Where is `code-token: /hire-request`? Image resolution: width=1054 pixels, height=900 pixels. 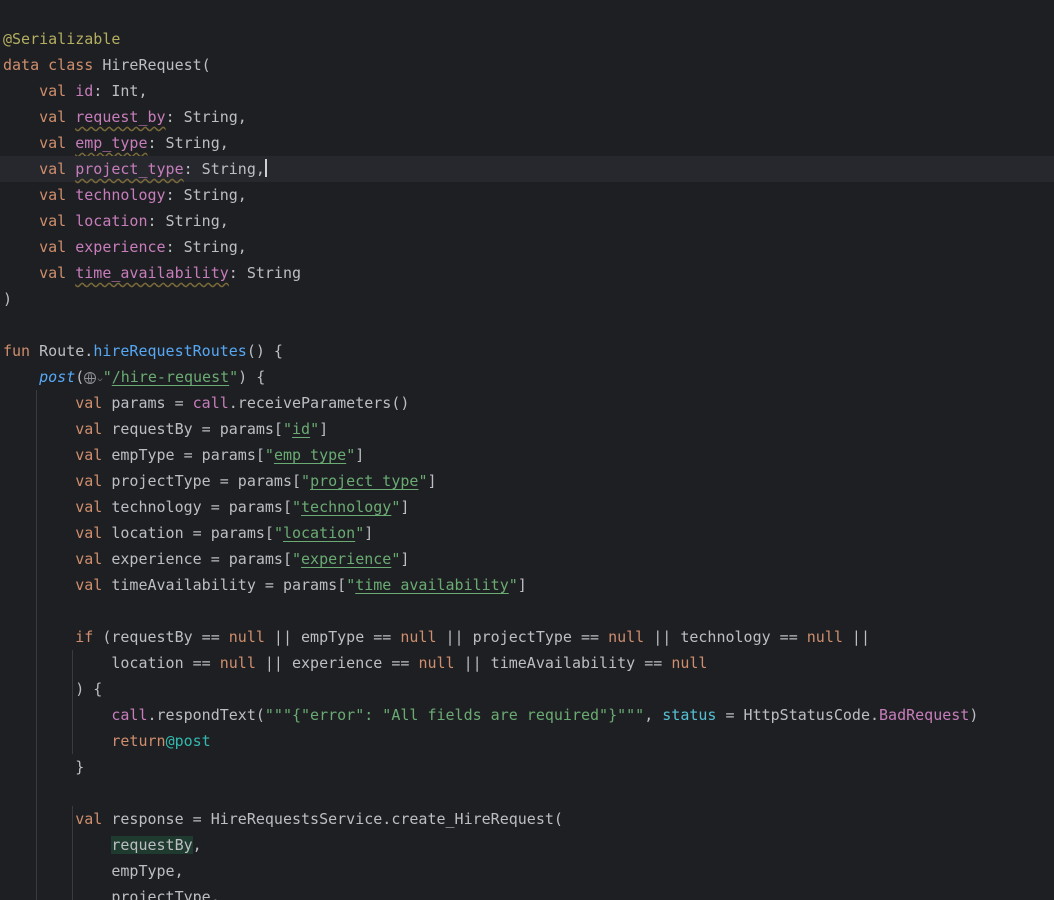
code-token: /hire-request is located at coordinates (170, 377).